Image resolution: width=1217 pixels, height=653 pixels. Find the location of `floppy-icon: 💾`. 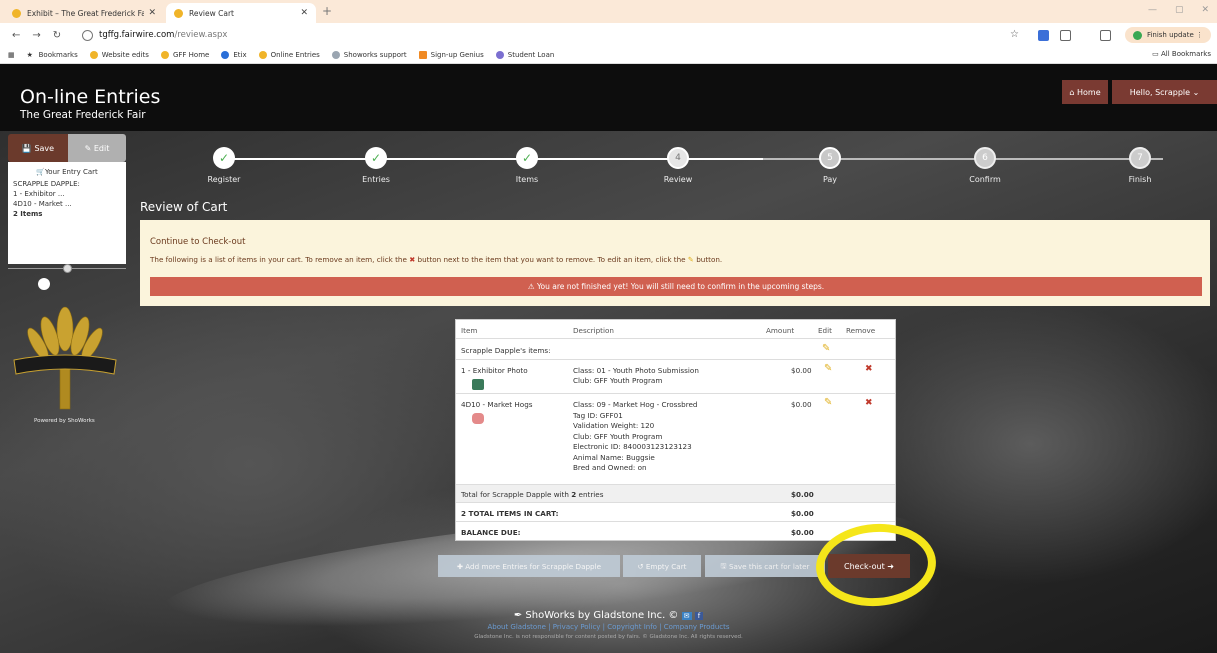

floppy-icon: 💾 is located at coordinates (26, 148).